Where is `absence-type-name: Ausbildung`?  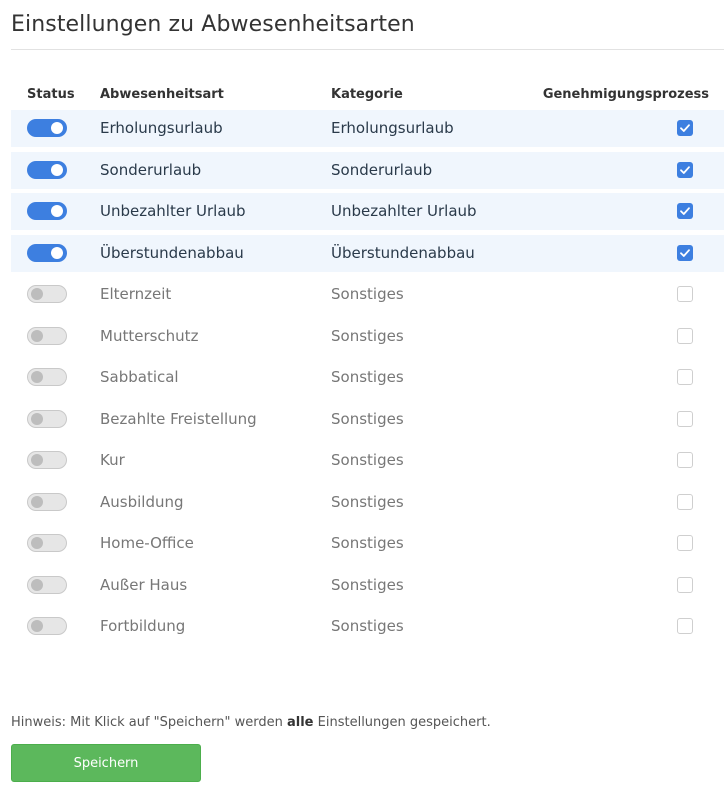
absence-type-name: Ausbildung is located at coordinates (142, 501).